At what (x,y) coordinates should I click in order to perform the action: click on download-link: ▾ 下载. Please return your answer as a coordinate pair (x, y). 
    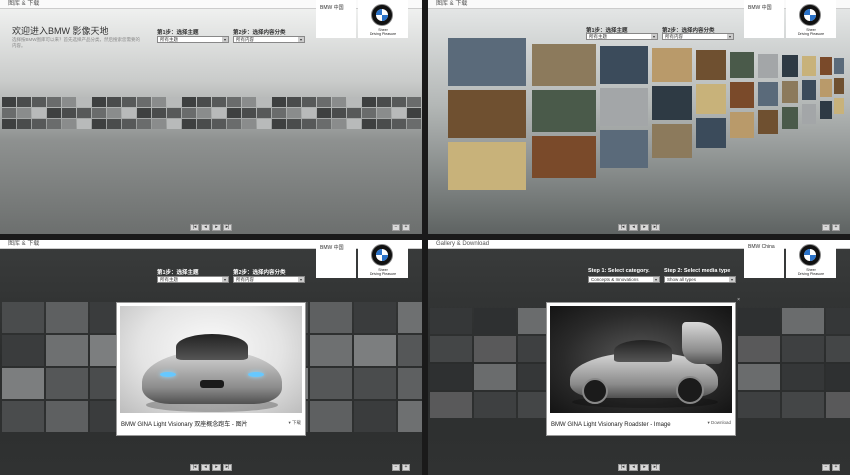
    Looking at the image, I should click on (294, 423).